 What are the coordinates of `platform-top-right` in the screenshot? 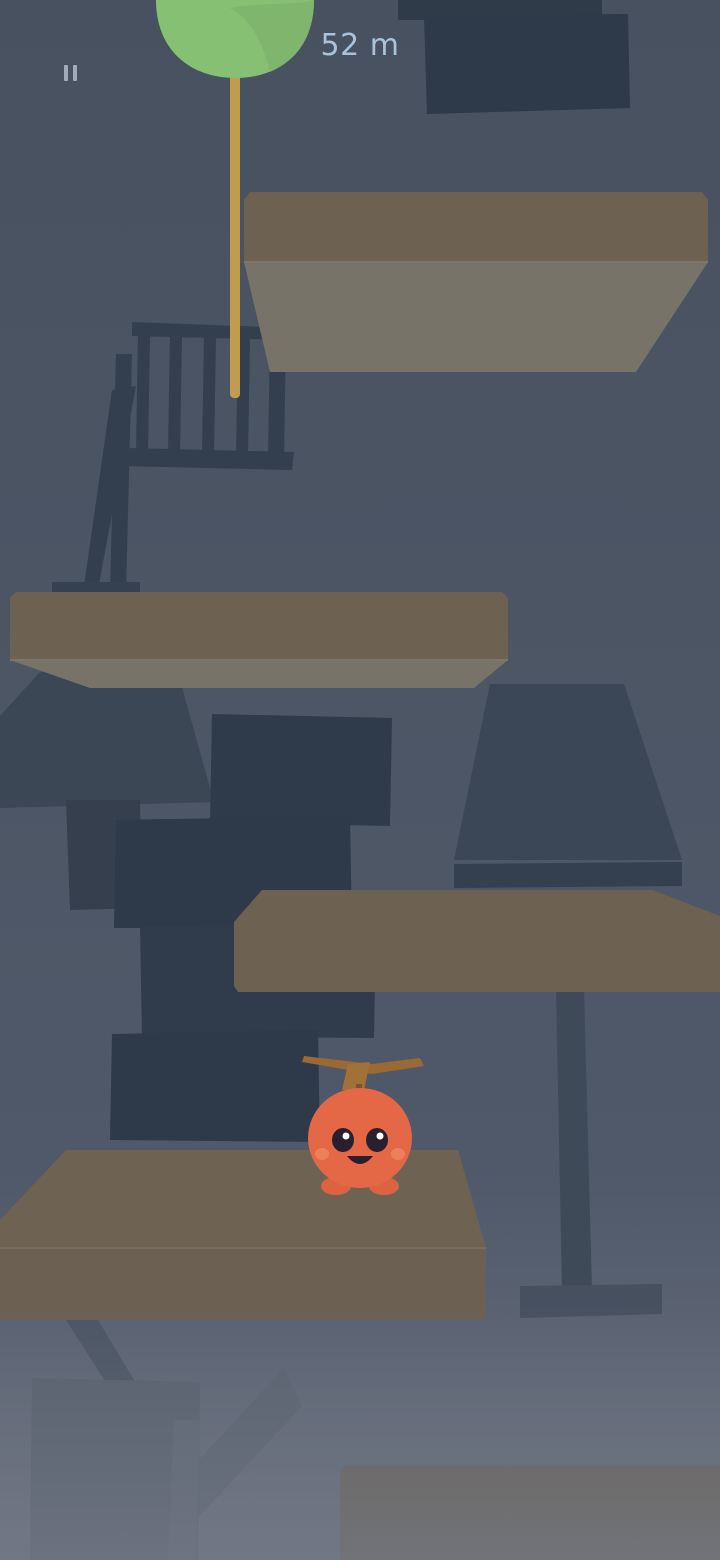 It's located at (476, 282).